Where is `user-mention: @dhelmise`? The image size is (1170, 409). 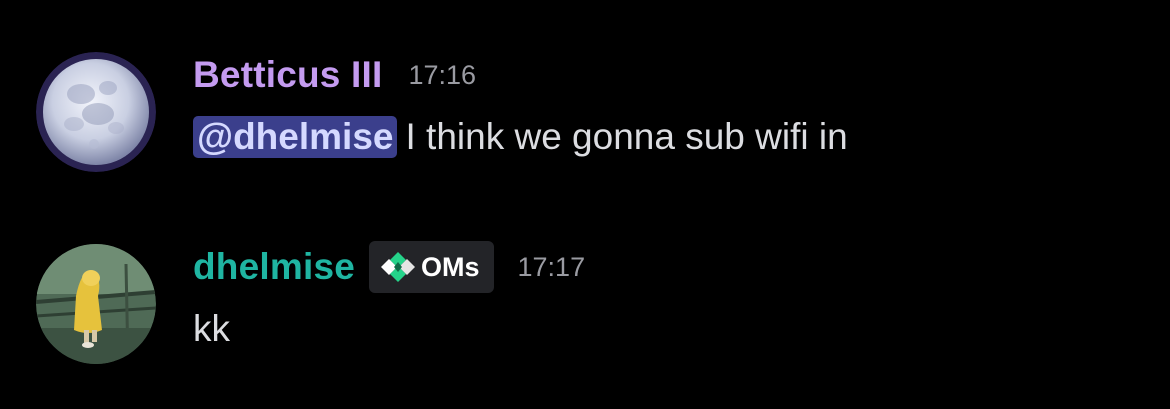
user-mention: @dhelmise is located at coordinates (295, 137).